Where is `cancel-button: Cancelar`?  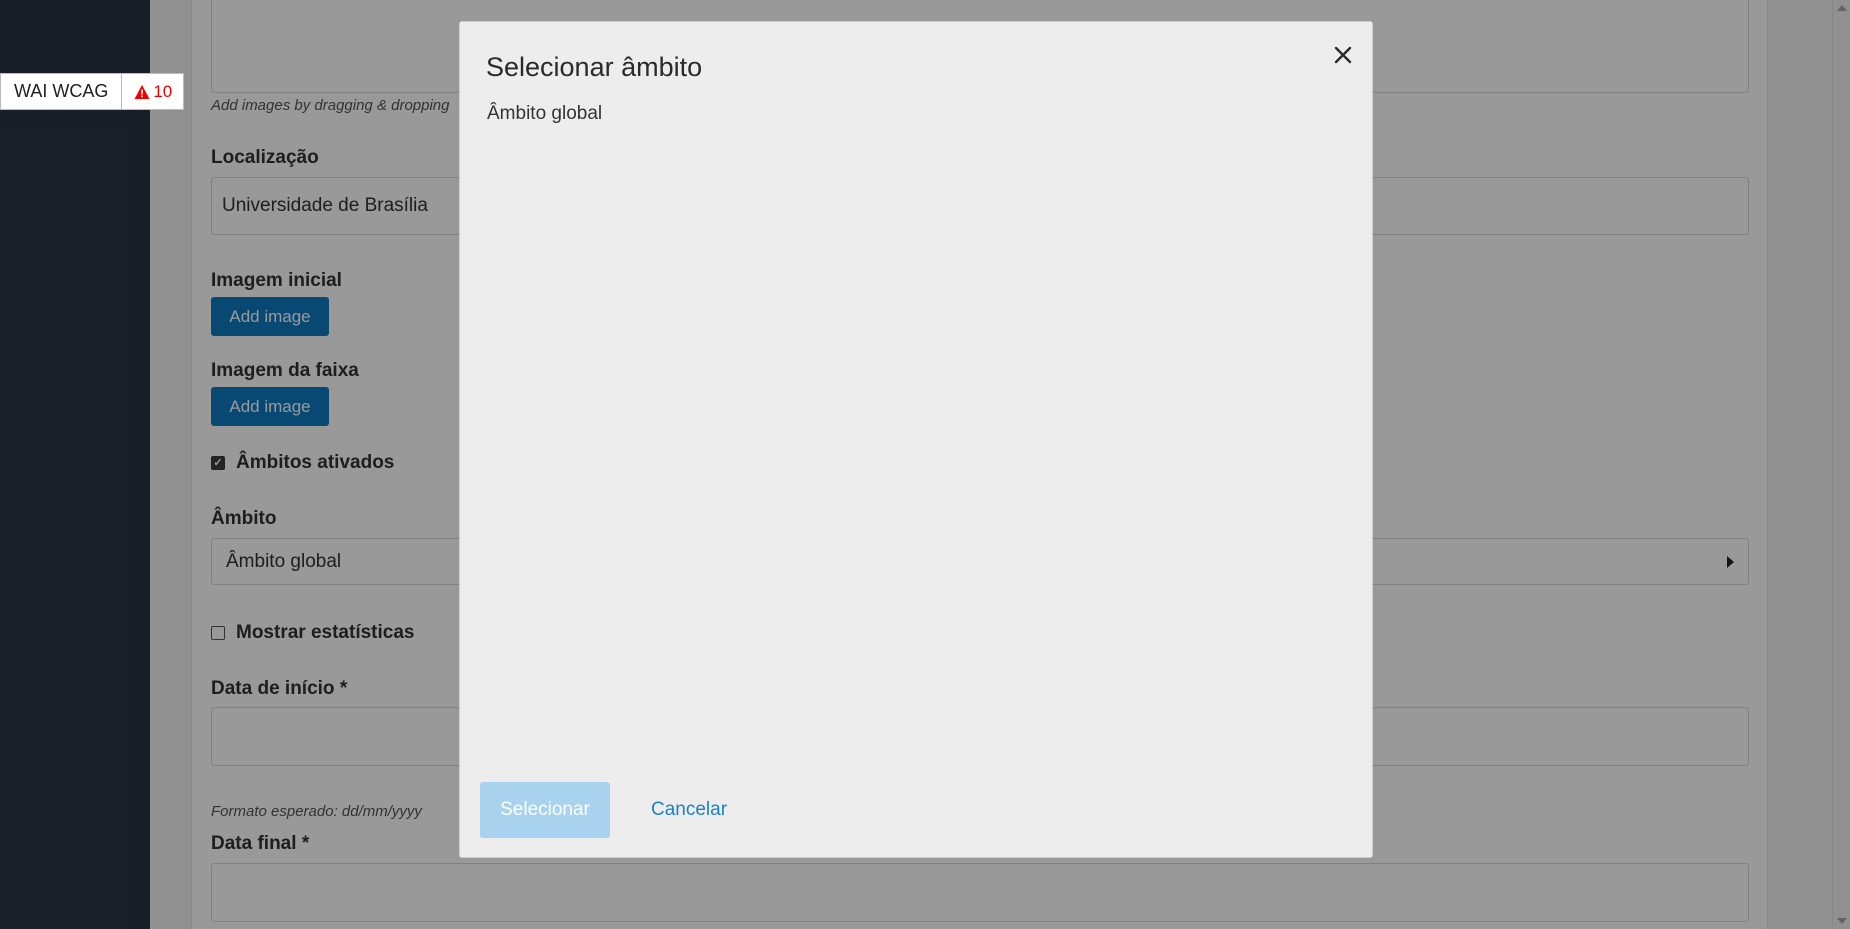 cancel-button: Cancelar is located at coordinates (689, 810).